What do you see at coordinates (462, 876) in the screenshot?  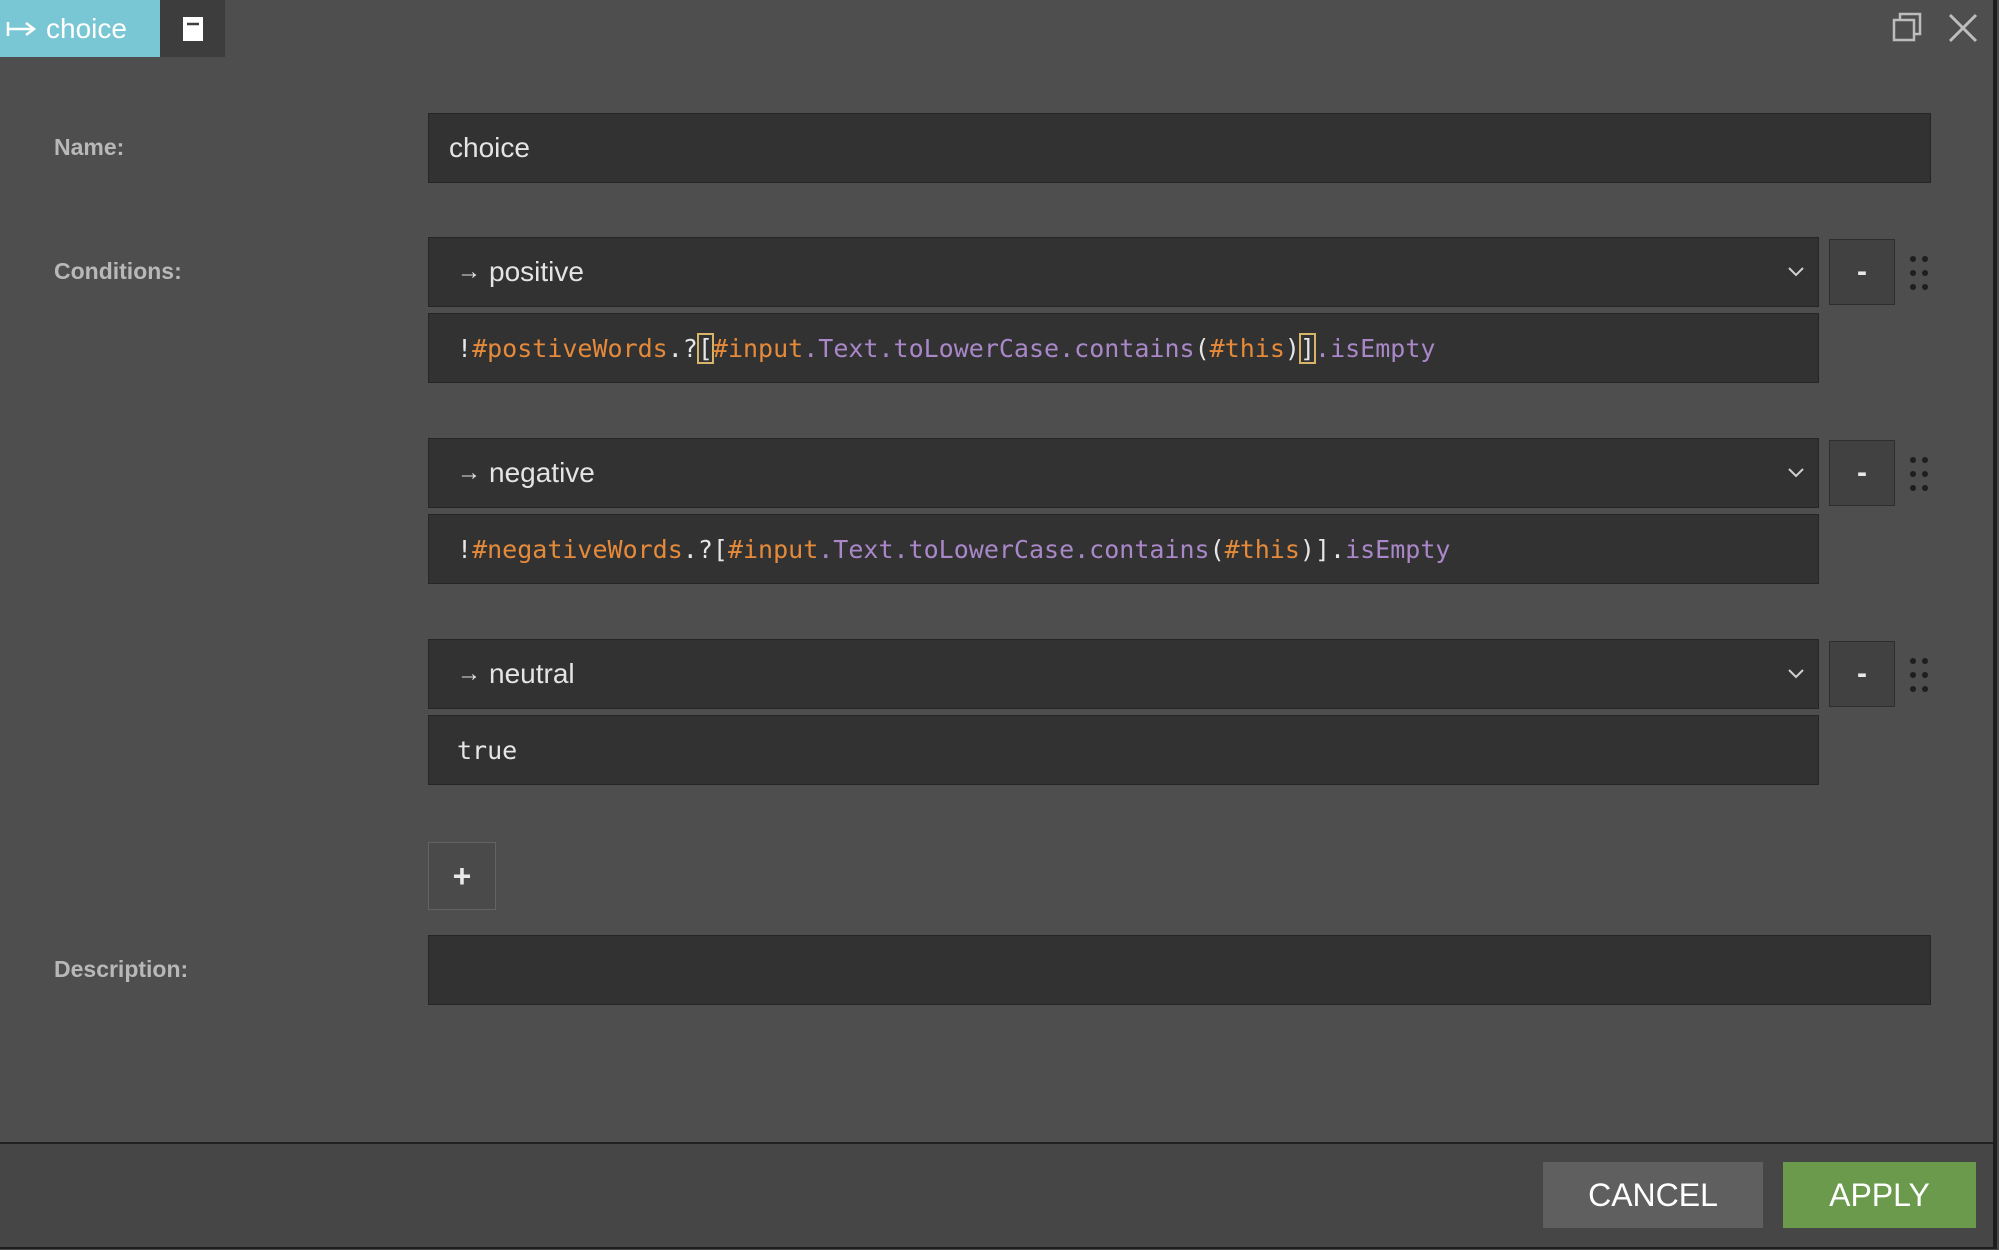 I see `add-condition-button: +` at bounding box center [462, 876].